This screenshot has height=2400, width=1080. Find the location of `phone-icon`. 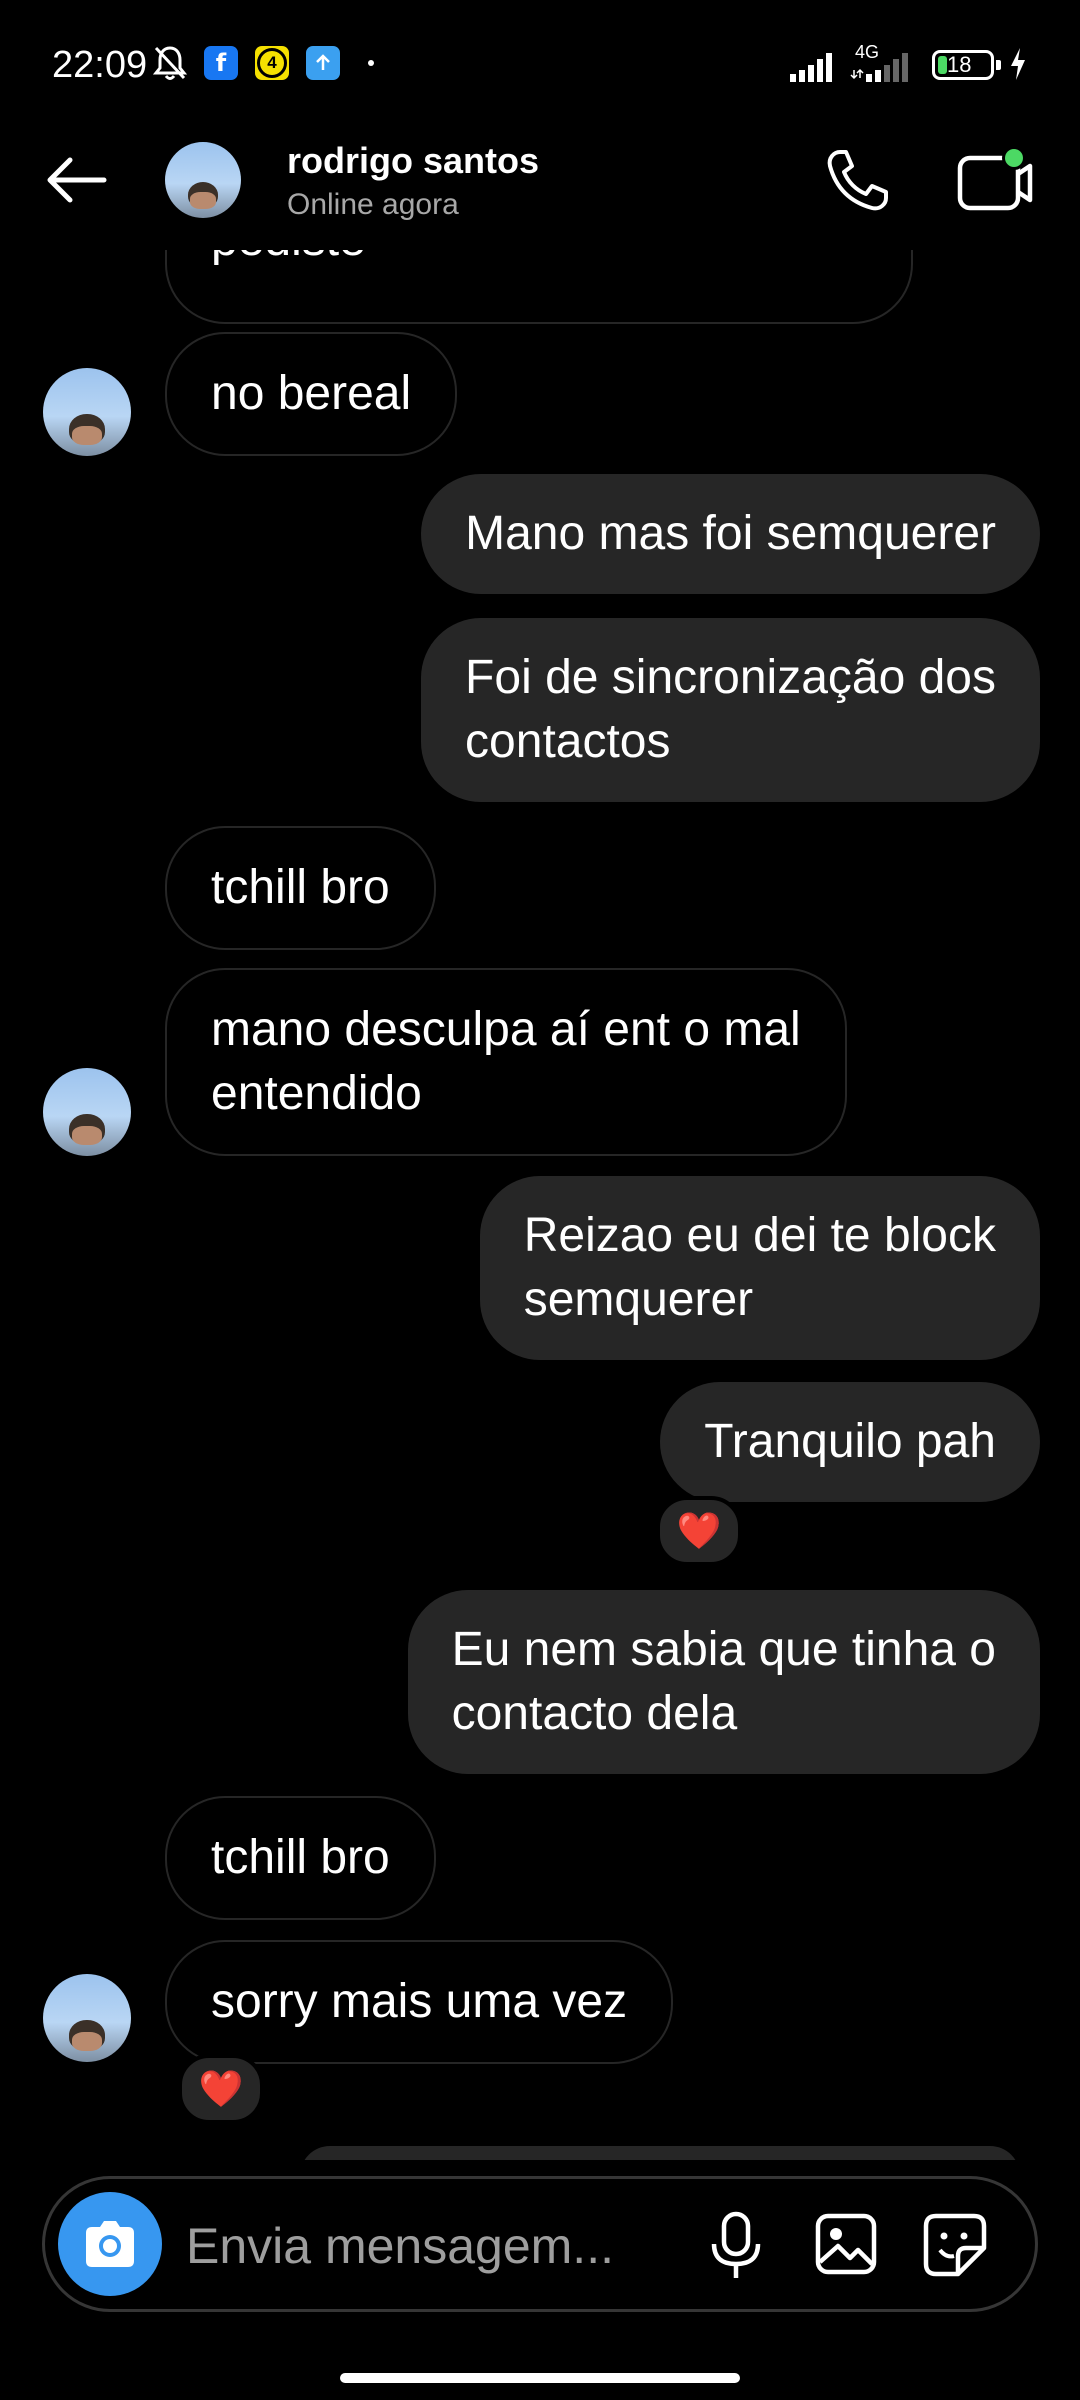

phone-icon is located at coordinates (857, 181).